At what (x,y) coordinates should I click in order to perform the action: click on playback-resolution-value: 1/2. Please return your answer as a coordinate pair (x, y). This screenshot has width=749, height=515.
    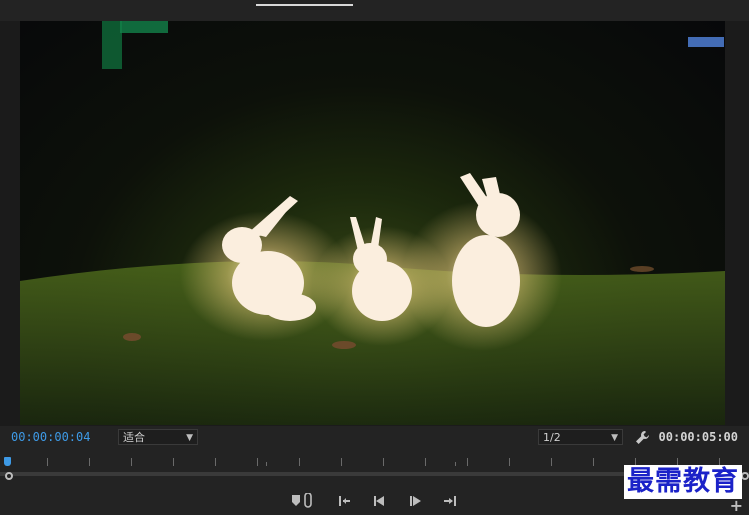
    Looking at the image, I should click on (552, 437).